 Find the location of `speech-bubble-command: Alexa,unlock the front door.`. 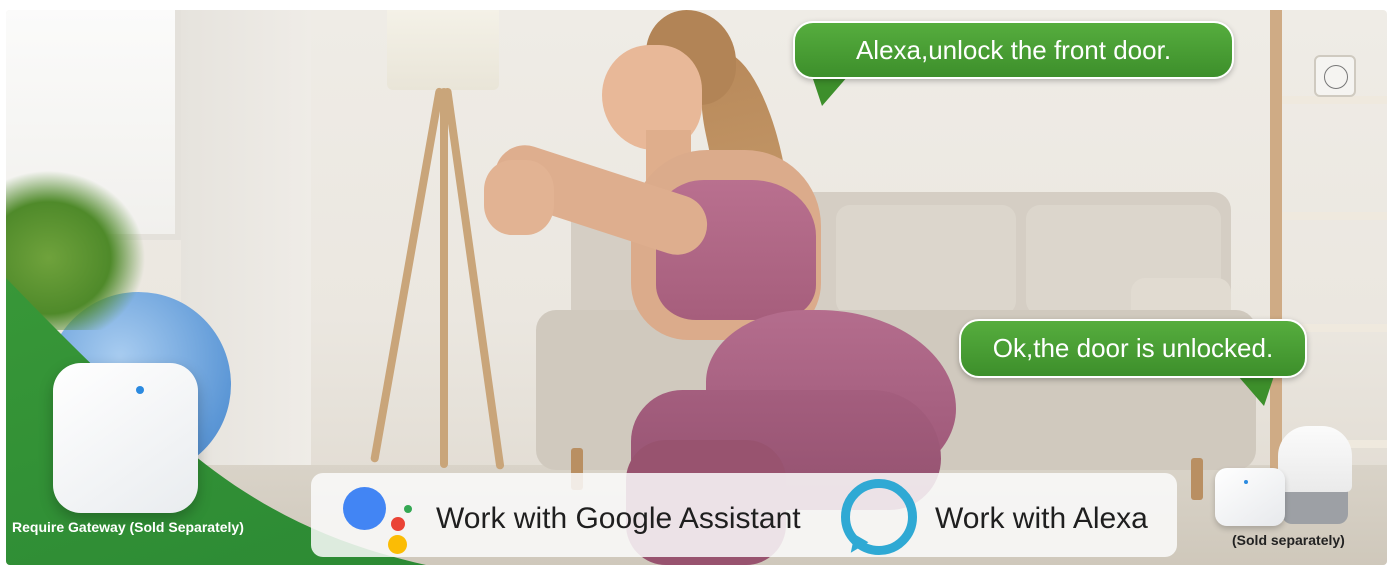

speech-bubble-command: Alexa,unlock the front door. is located at coordinates (1013, 50).